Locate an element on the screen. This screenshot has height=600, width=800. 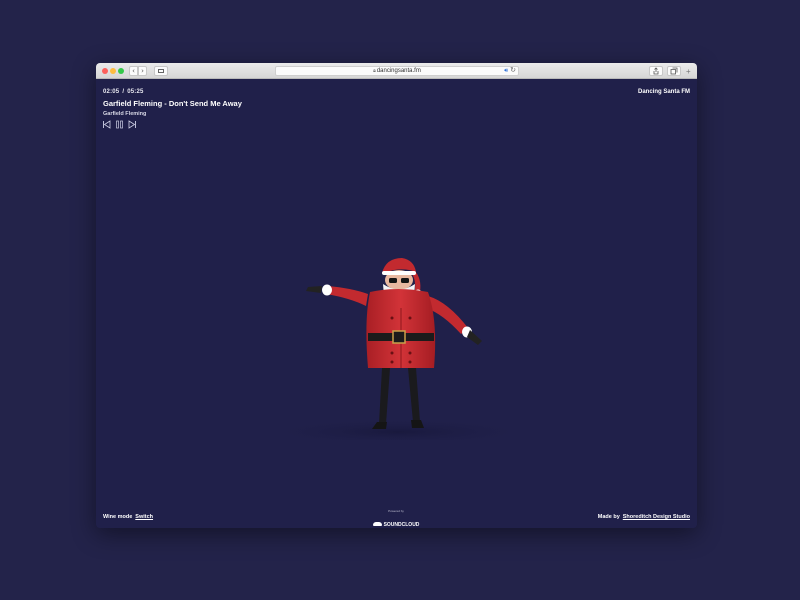
address-bar: 🔒︎dancingsanta.fm 🔊︎ ↻ is located at coordinates (397, 71).